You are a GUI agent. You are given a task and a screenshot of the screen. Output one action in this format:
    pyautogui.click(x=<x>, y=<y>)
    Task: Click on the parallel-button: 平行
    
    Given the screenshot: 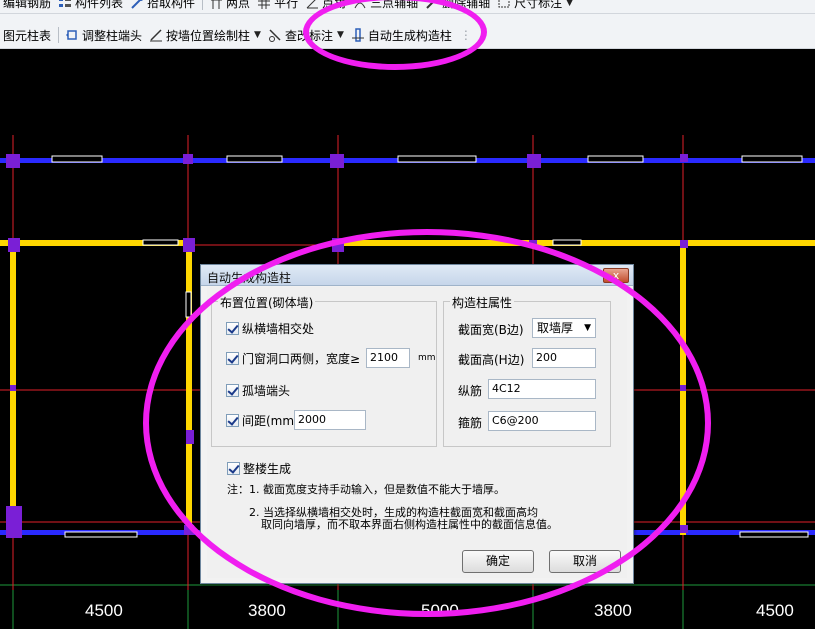 What is the action you would take?
    pyautogui.click(x=277, y=5)
    